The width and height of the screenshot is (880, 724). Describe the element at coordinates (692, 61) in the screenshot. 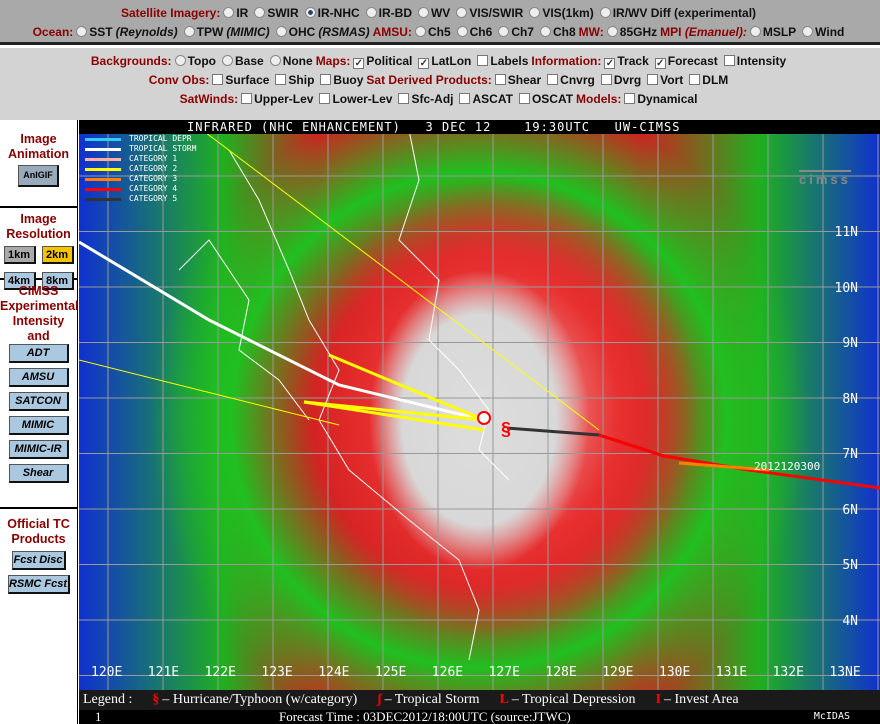

I see `checkbox-label: Forecast` at that location.